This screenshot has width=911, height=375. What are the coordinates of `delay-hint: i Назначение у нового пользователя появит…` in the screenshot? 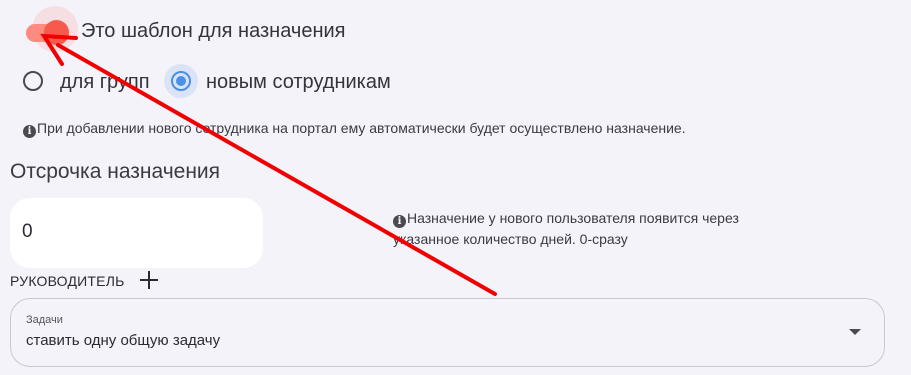 It's located at (566, 229).